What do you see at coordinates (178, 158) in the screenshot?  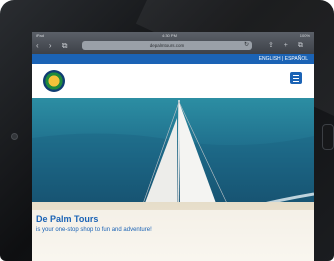 I see `mast` at bounding box center [178, 158].